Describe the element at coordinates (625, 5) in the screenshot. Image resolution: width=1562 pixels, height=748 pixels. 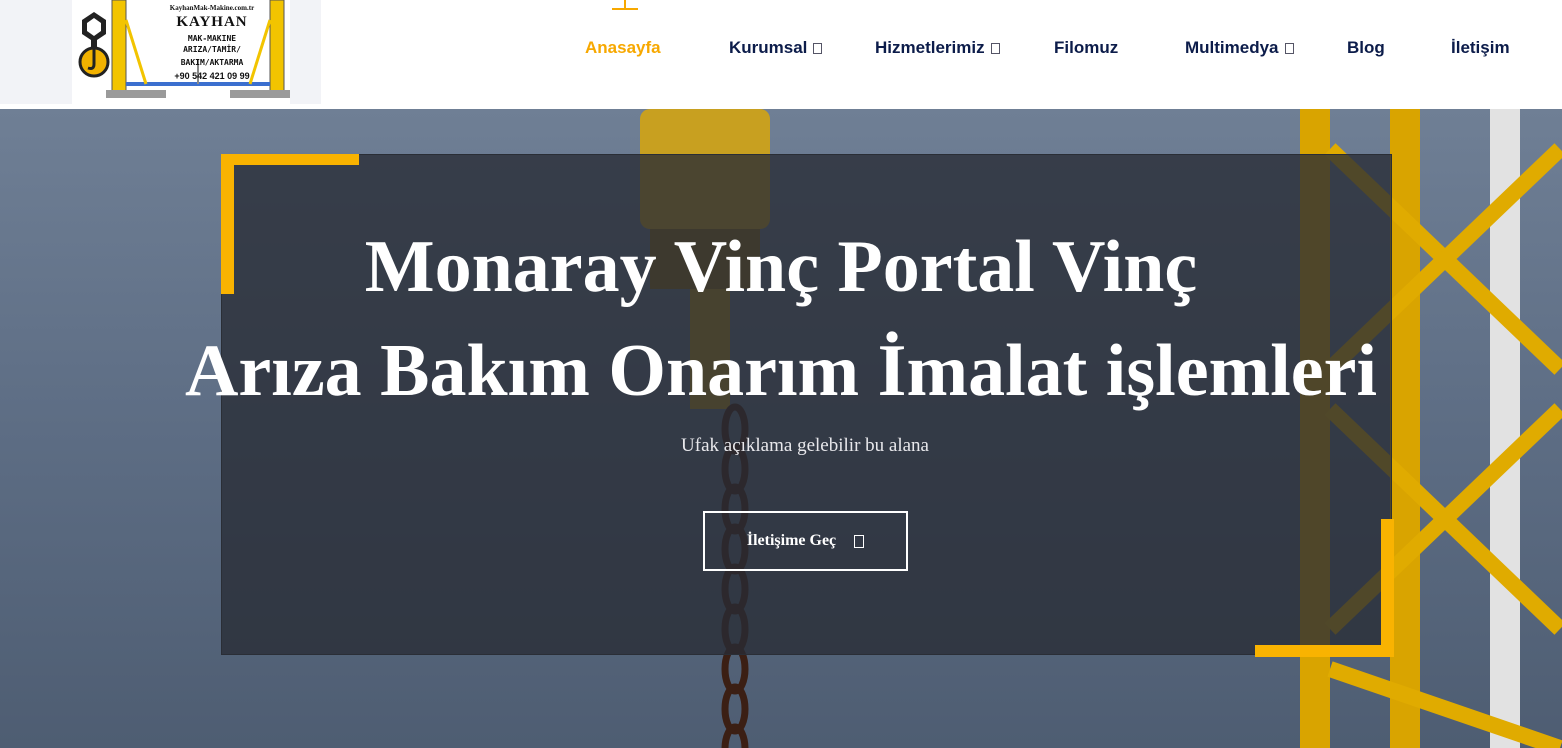
I see `active-indicator-icon` at that location.